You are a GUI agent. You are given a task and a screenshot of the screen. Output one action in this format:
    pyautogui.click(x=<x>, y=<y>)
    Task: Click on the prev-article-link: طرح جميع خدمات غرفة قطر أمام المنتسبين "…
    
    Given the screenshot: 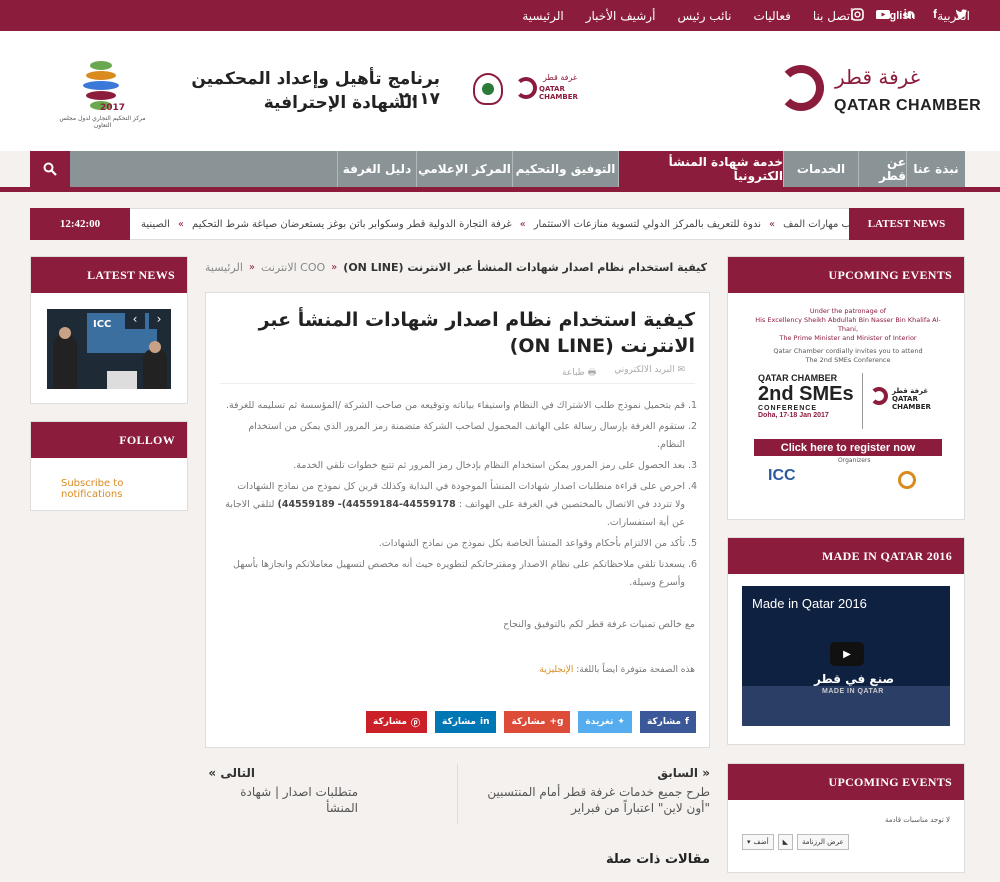 What is the action you would take?
    pyautogui.click(x=595, y=800)
    